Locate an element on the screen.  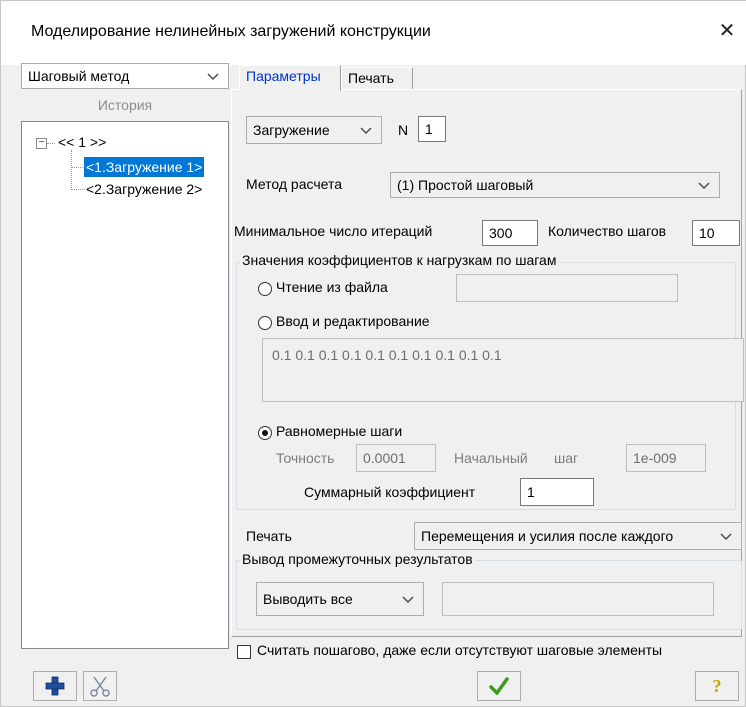
sum-coefficient-input: 1 is located at coordinates (557, 492).